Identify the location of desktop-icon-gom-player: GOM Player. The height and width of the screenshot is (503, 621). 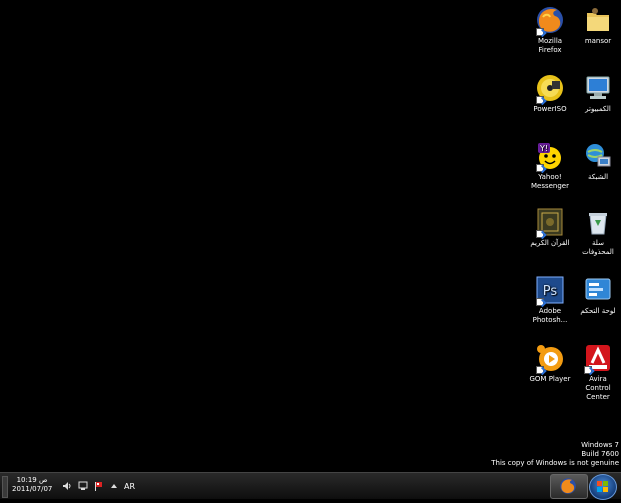
(550, 363).